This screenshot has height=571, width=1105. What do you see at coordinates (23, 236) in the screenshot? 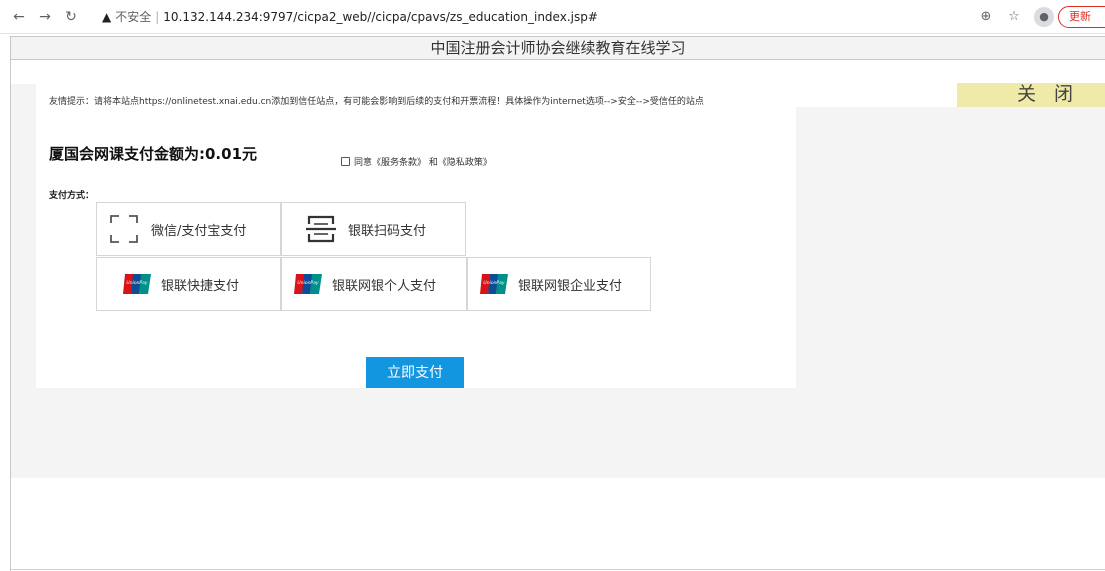
I see `background-left` at bounding box center [23, 236].